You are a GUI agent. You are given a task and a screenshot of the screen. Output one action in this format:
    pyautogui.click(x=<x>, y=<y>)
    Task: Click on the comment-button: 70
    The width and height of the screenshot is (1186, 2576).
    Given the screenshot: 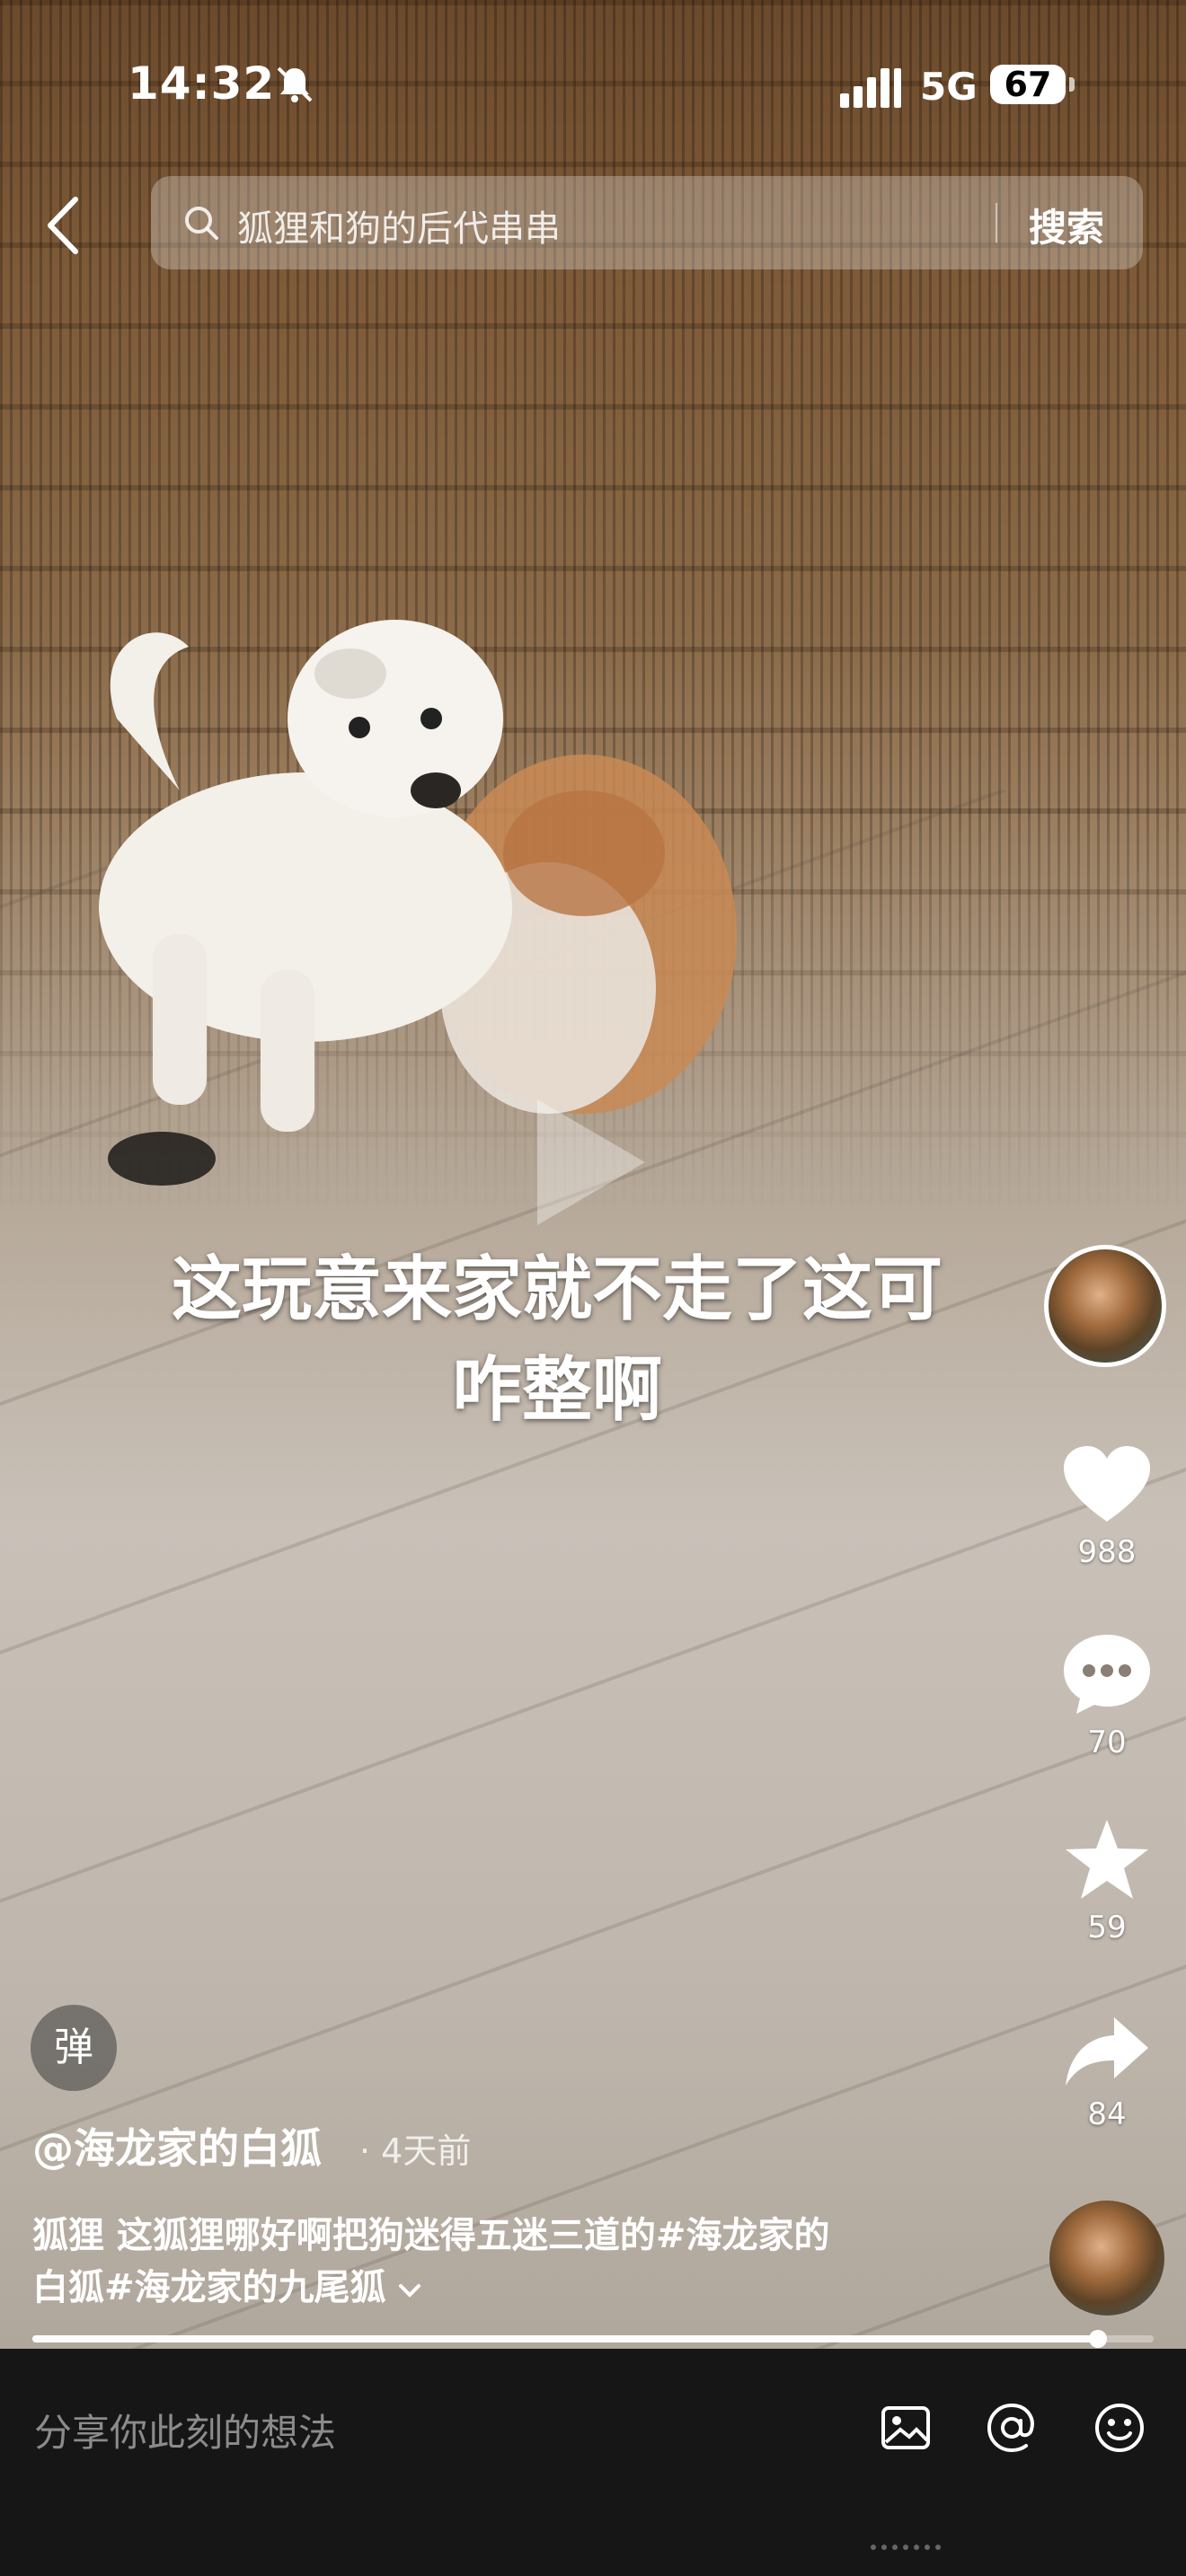 What is the action you would take?
    pyautogui.click(x=1107, y=1696)
    